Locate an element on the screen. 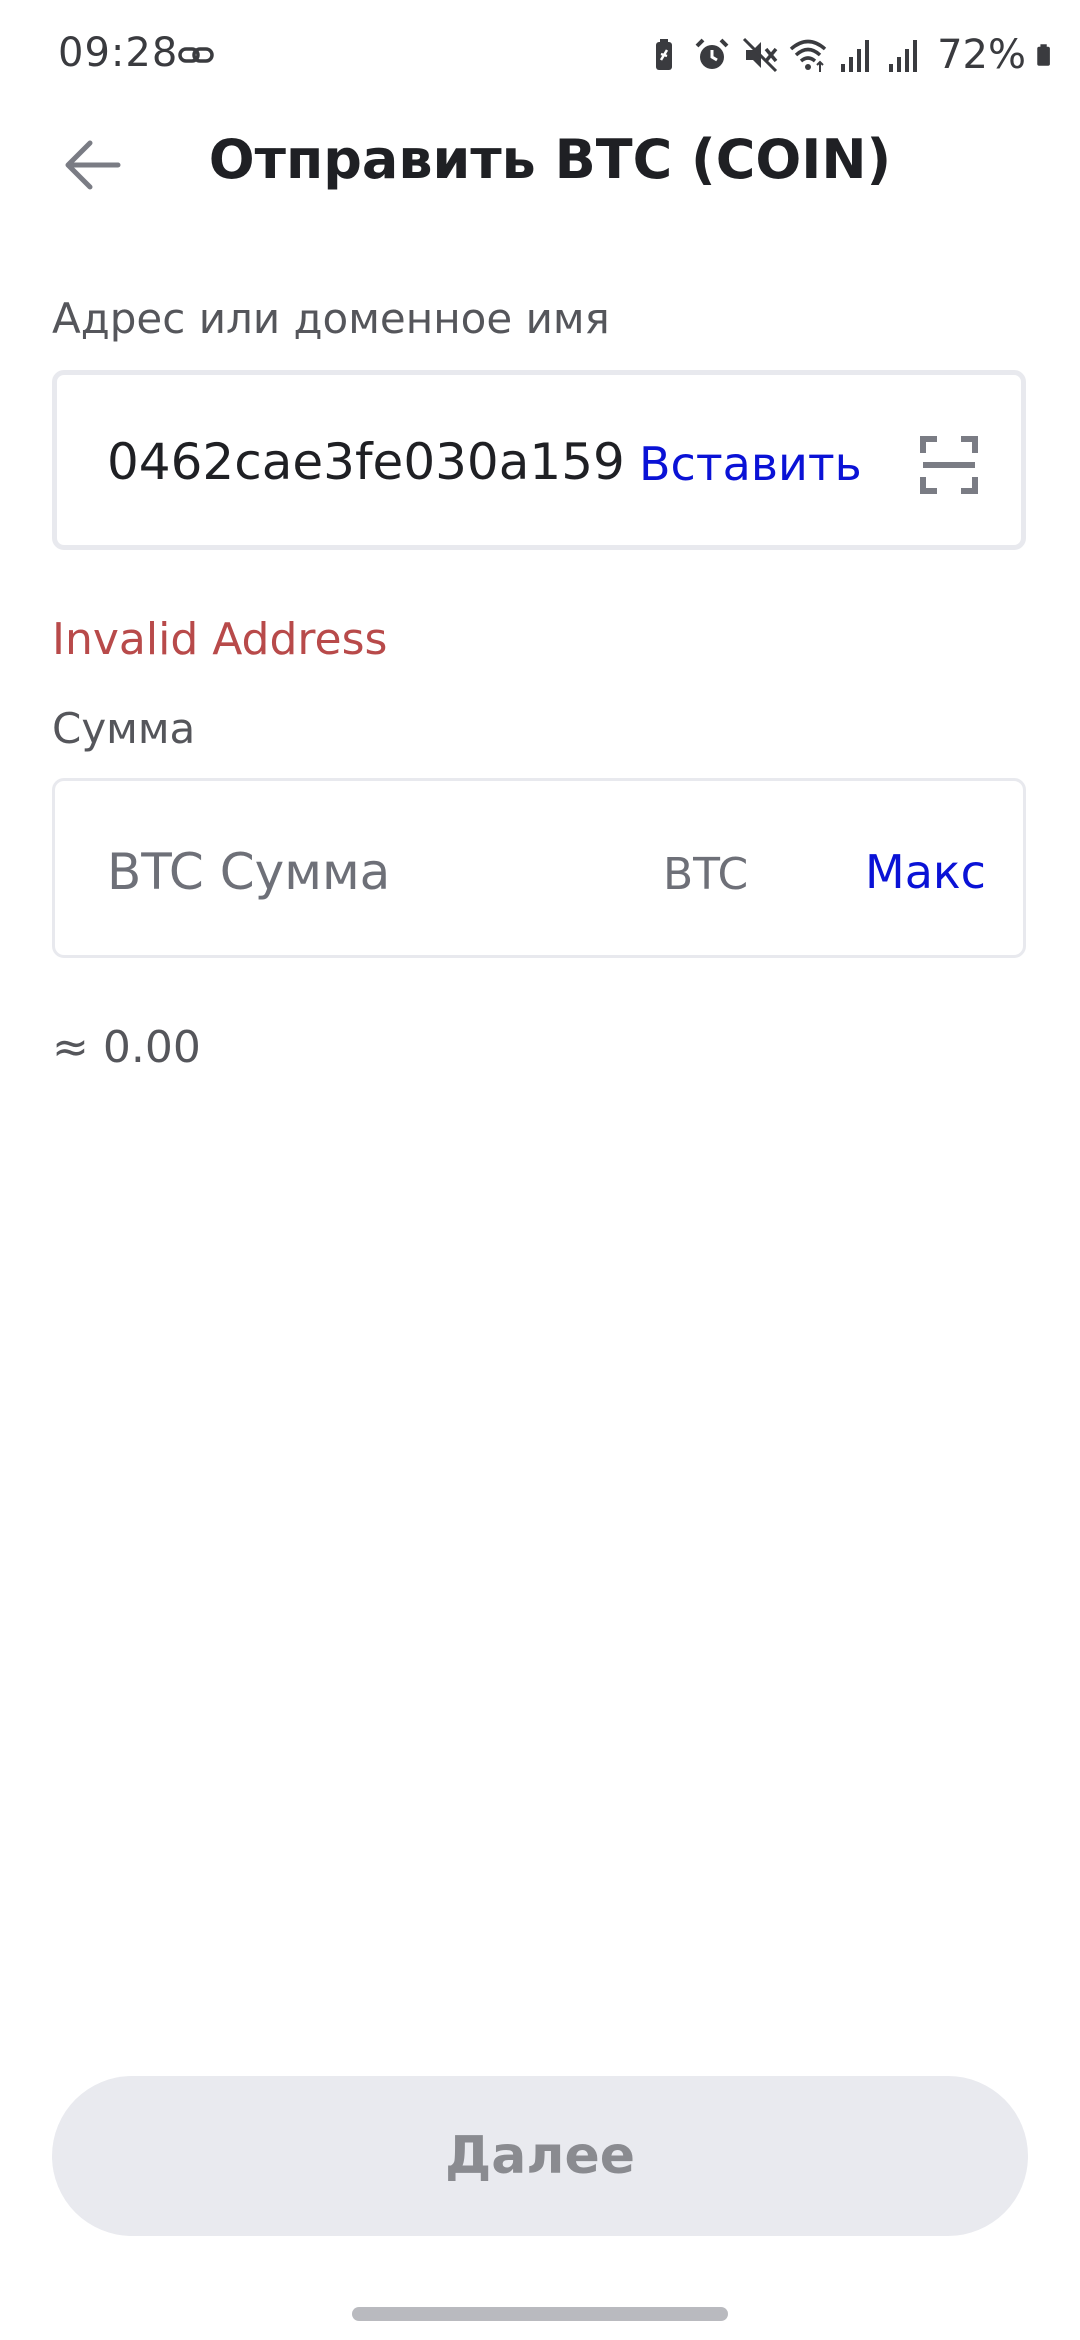  address-error: Invalid Address is located at coordinates (220, 639).